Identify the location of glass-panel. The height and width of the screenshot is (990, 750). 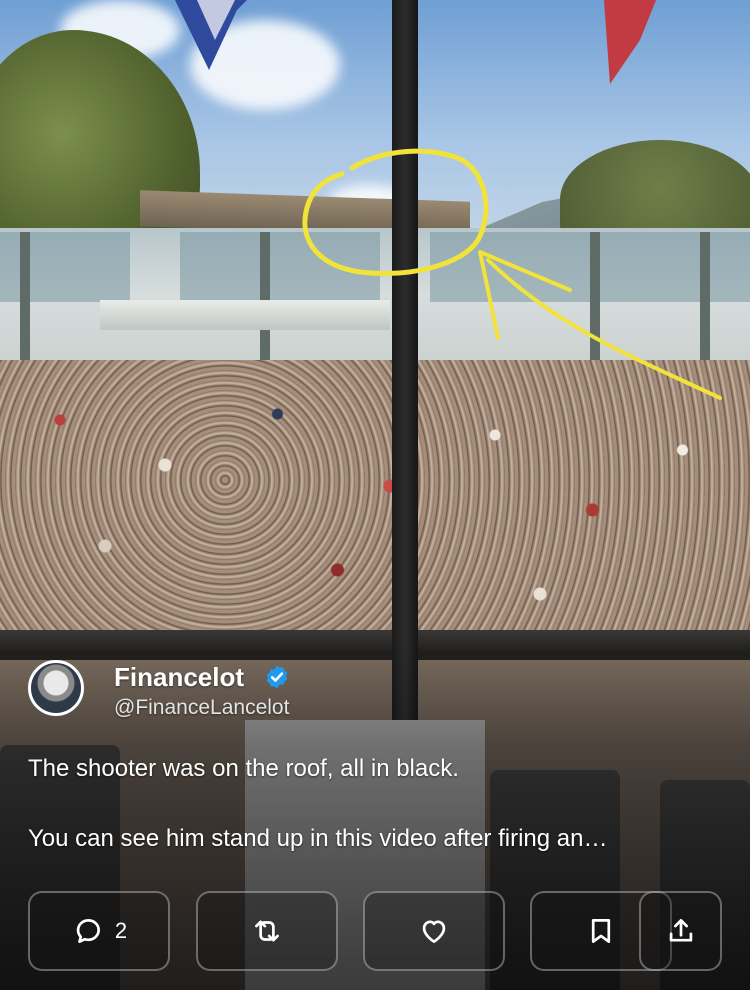
(280, 267).